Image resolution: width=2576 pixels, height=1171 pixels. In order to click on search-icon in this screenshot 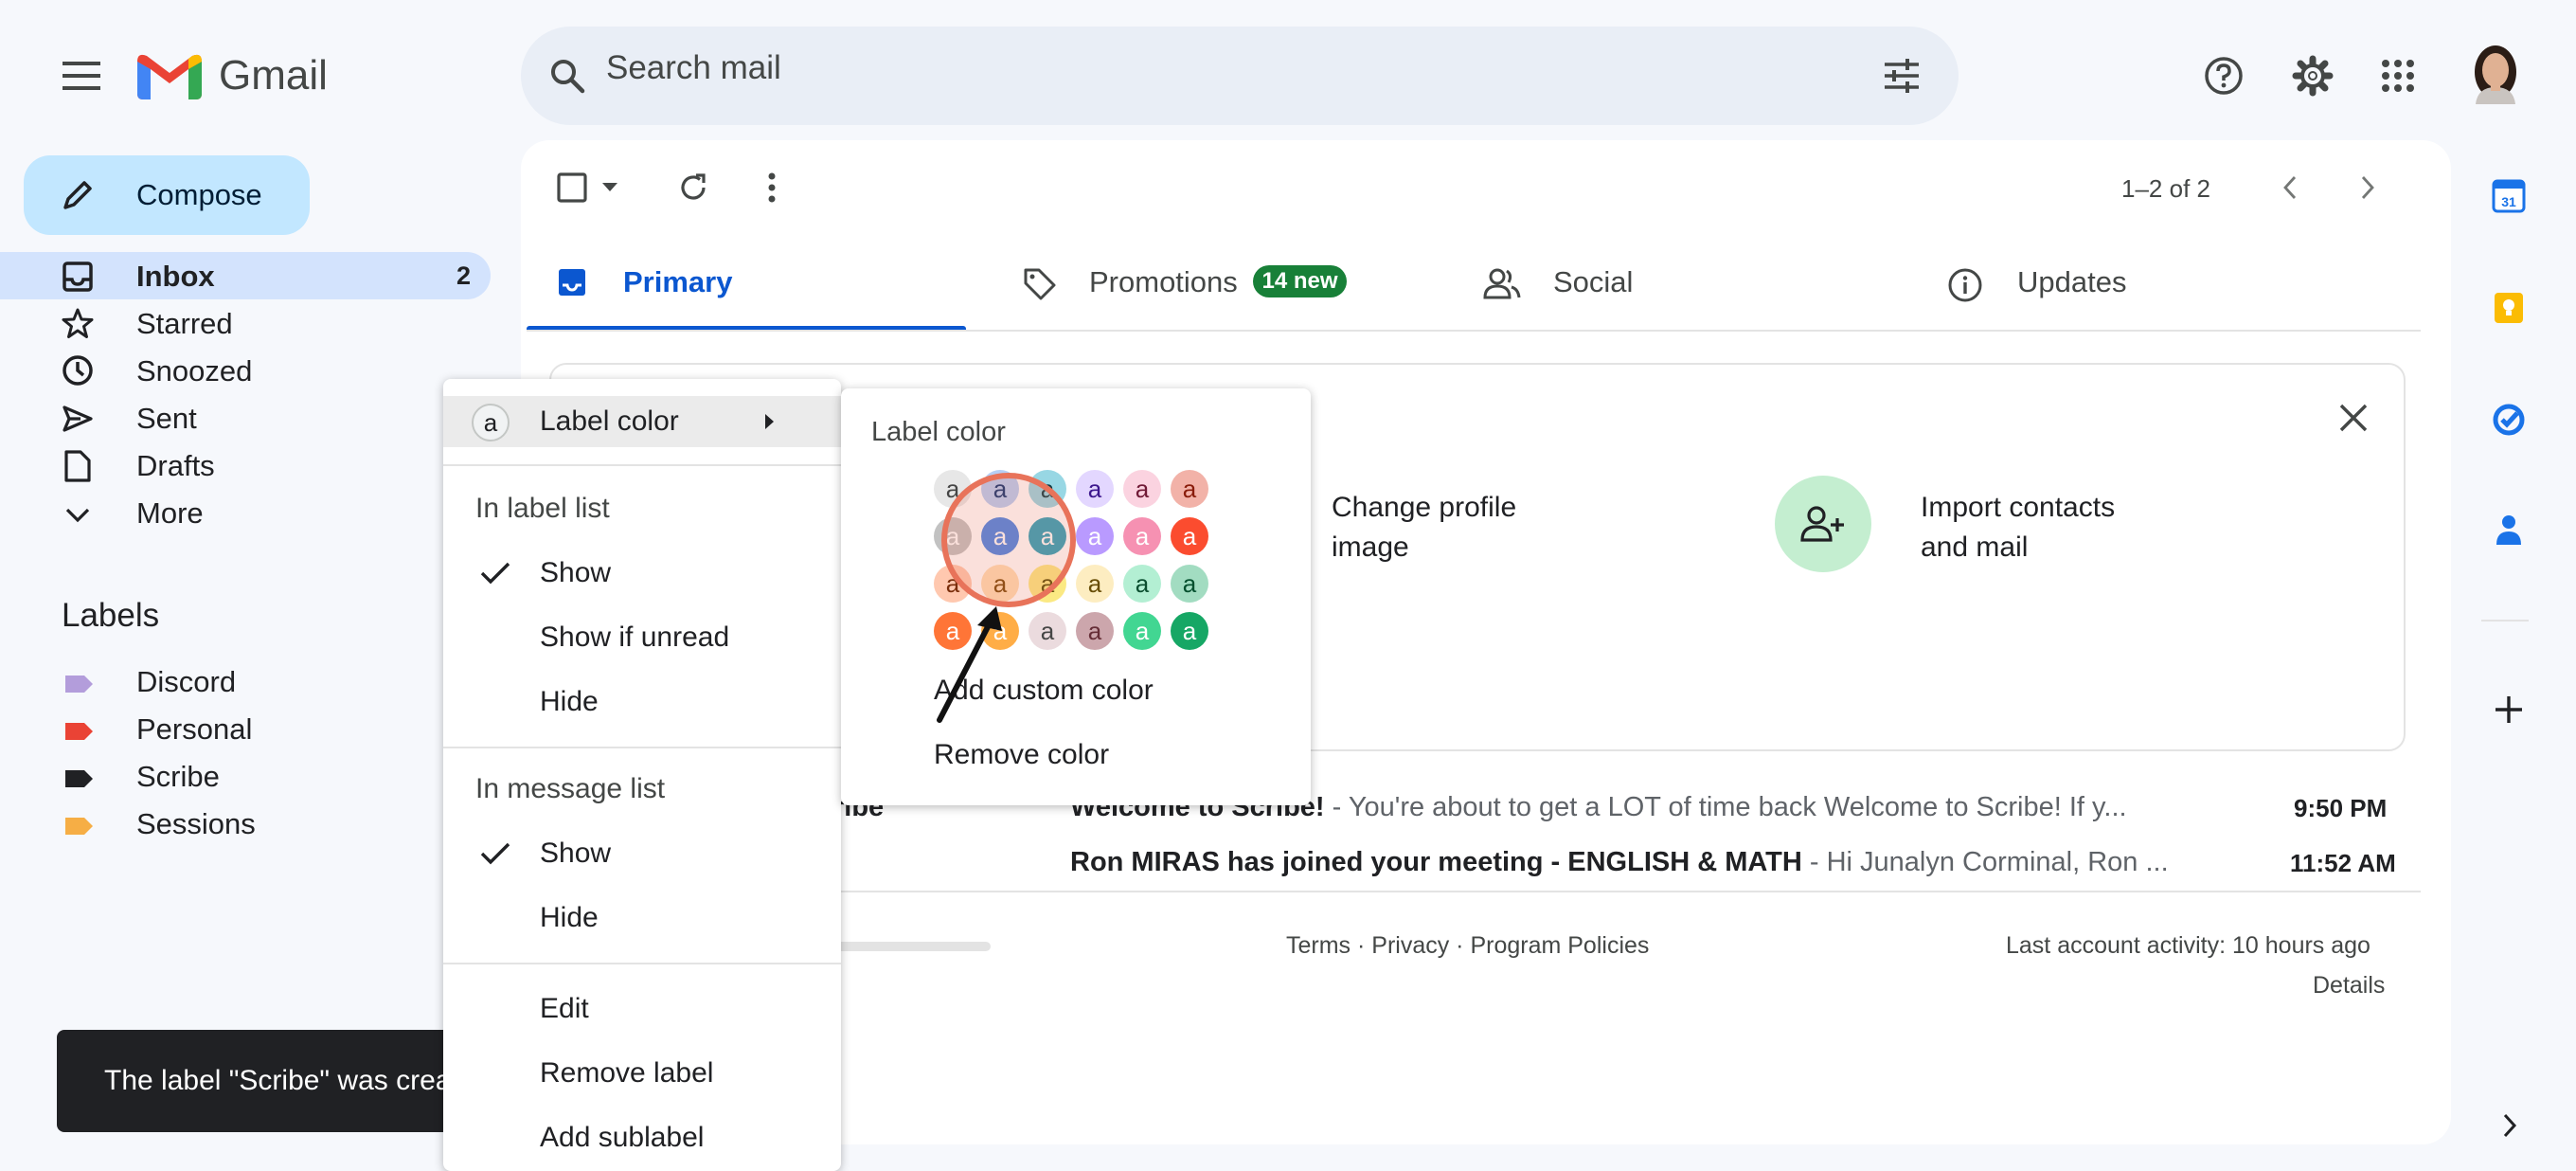, I will do `click(567, 76)`.